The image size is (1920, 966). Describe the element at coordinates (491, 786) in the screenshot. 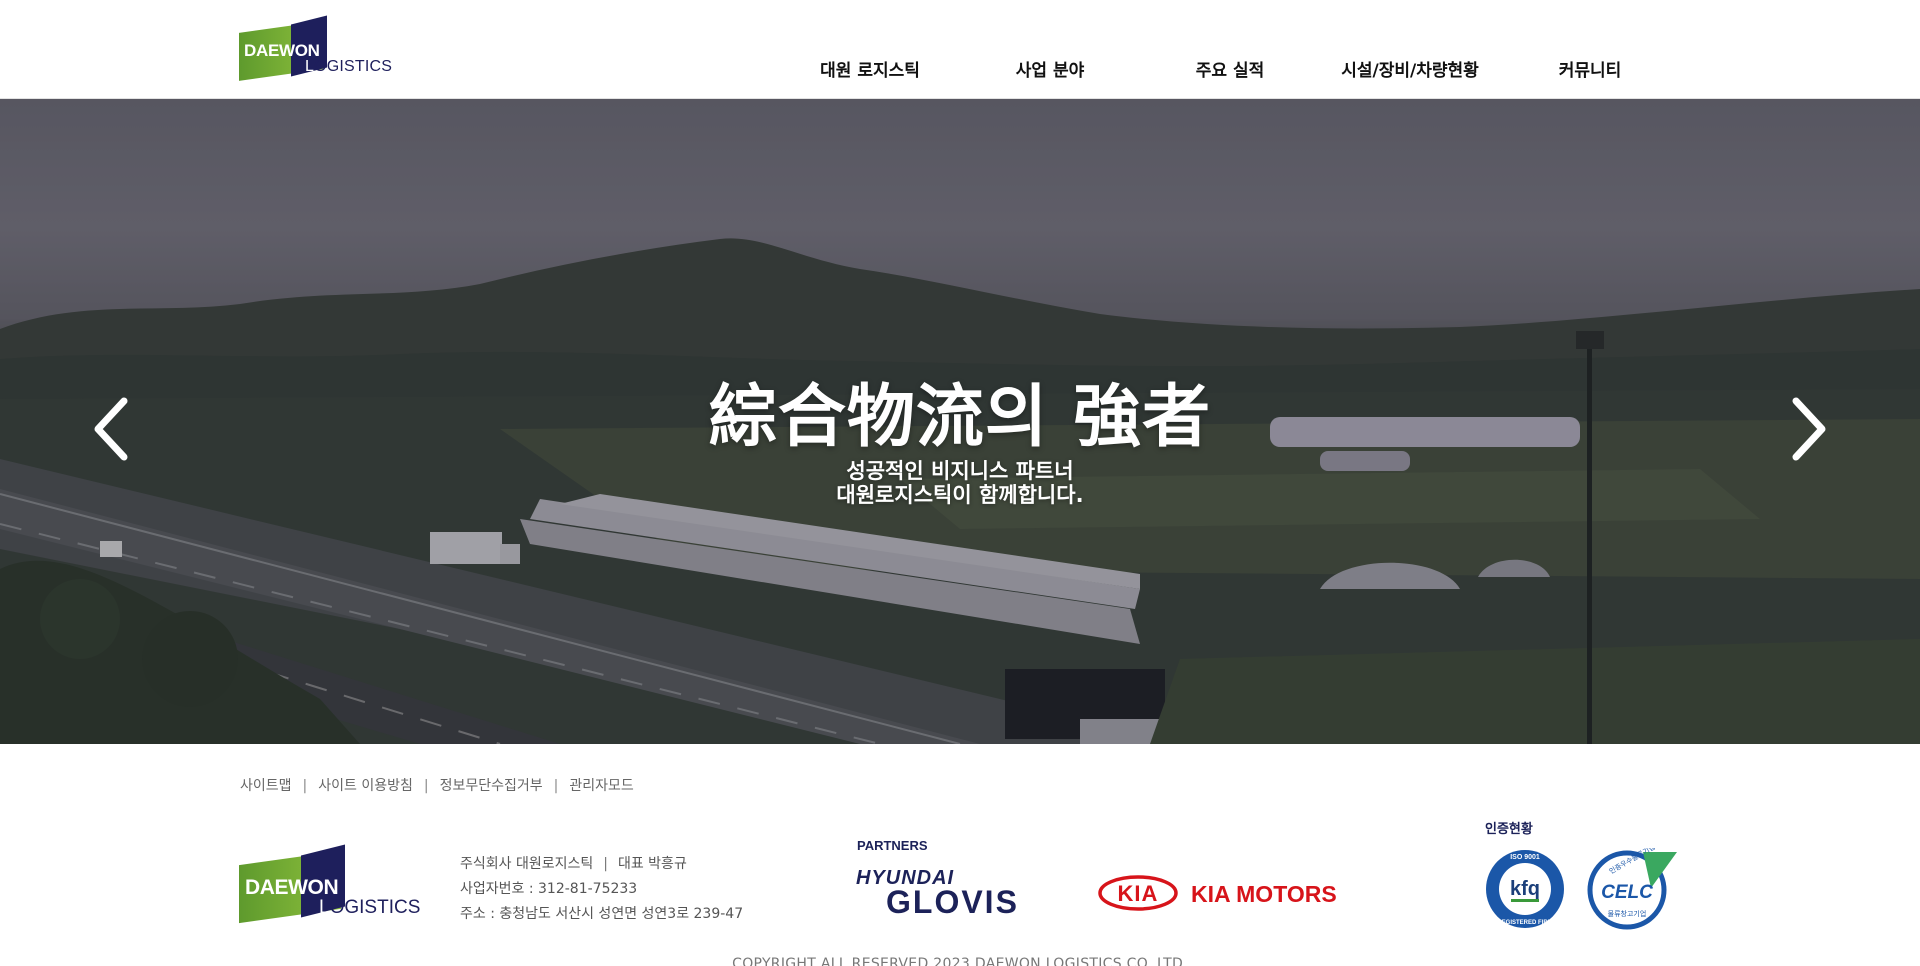

I see `footer-link-no-email-collection: 정보무단수집거부` at that location.